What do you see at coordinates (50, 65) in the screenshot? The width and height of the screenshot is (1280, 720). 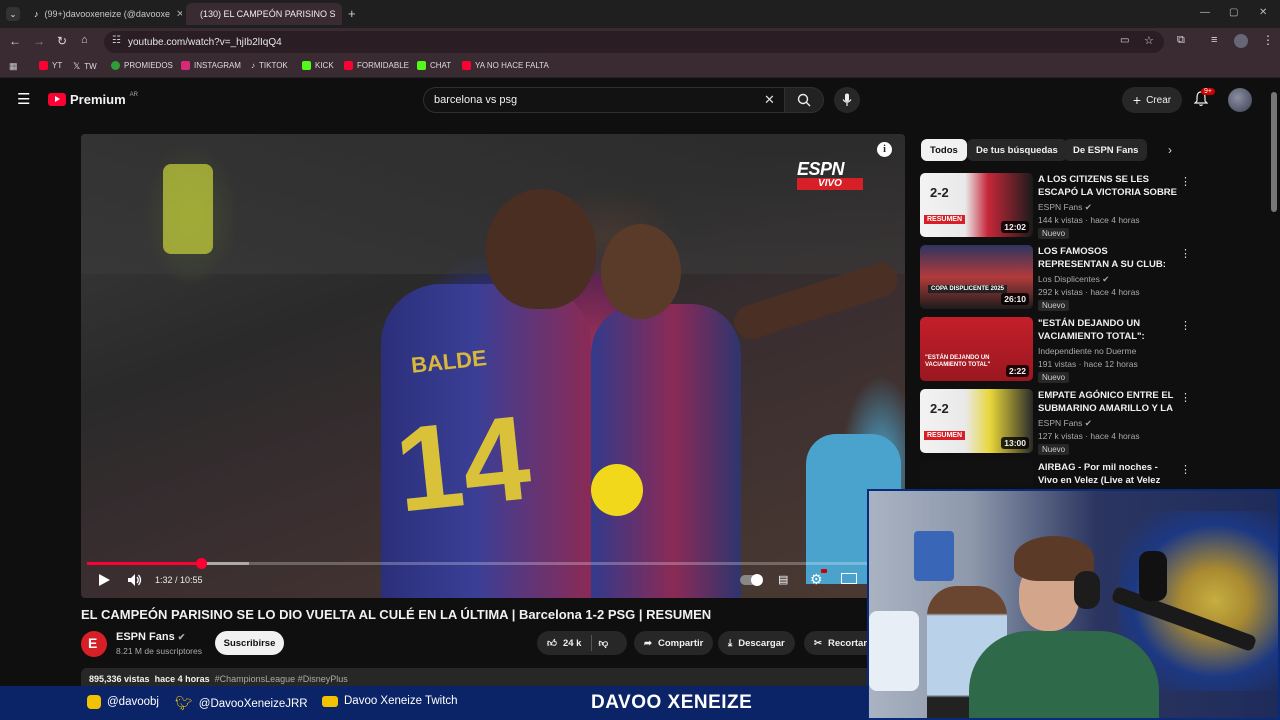 I see `bookmark-yt: YT` at bounding box center [50, 65].